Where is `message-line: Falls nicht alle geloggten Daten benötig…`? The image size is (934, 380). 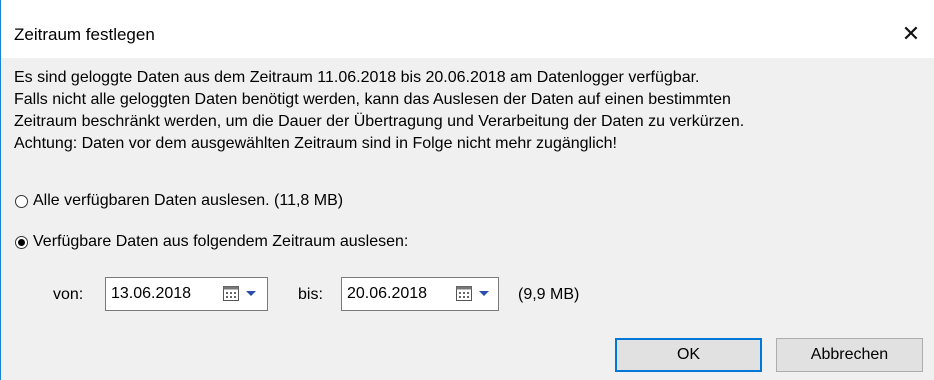
message-line: Falls nicht alle geloggten Daten benötig… is located at coordinates (372, 99).